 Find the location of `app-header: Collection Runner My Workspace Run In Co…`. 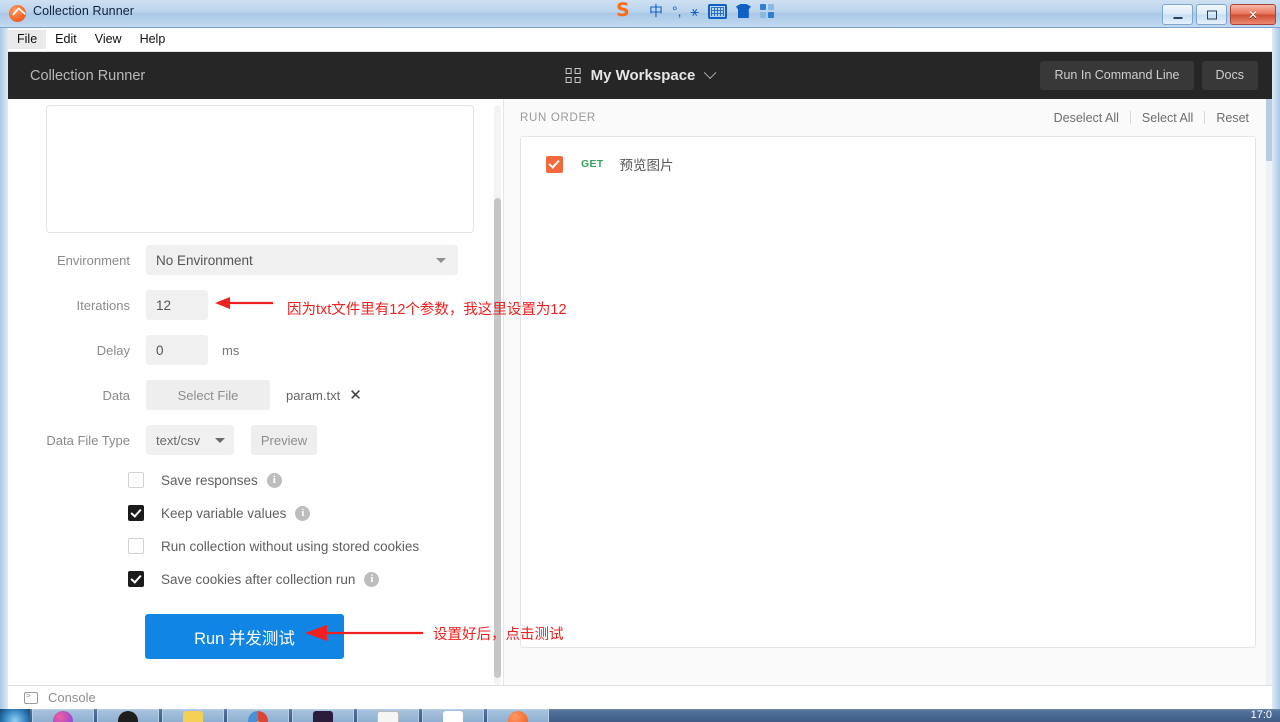

app-header: Collection Runner My Workspace Run In Co… is located at coordinates (640, 75).